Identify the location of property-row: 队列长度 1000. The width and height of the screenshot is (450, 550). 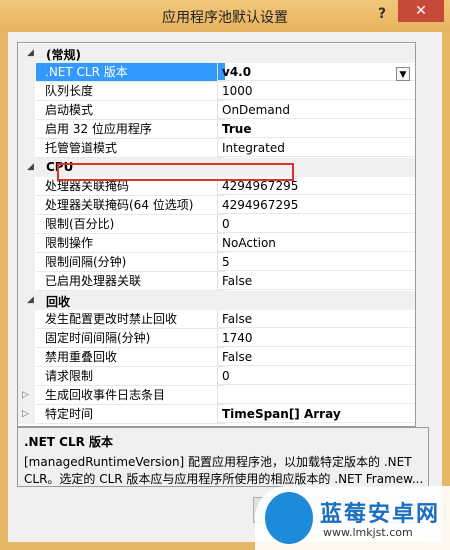
(216, 91).